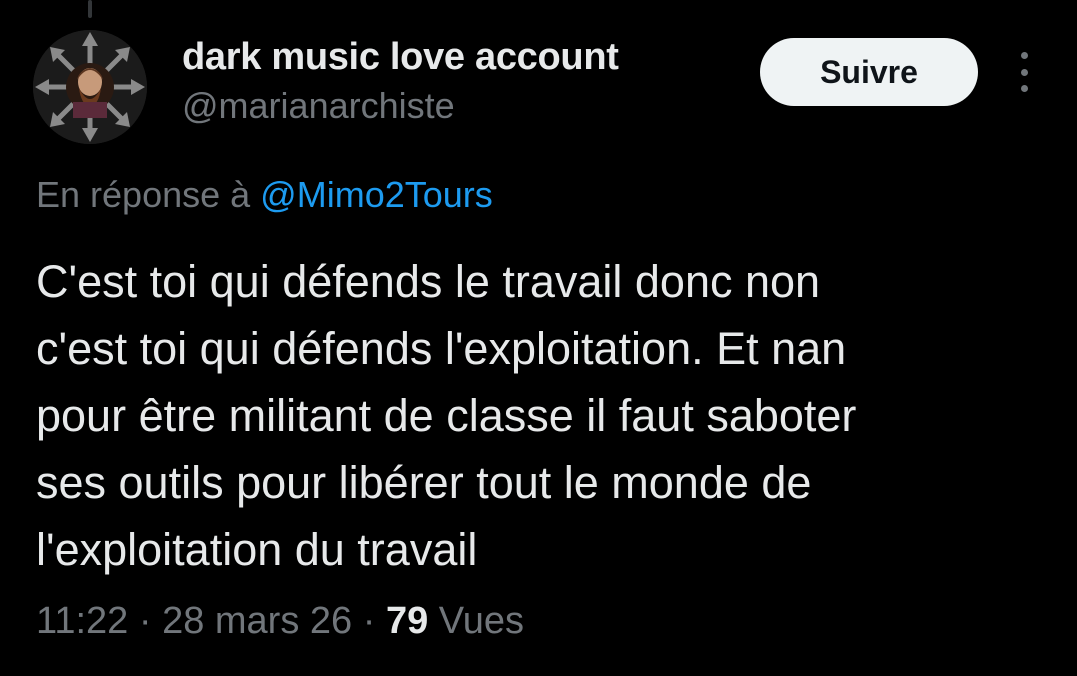 This screenshot has width=1077, height=676. What do you see at coordinates (257, 621) in the screenshot?
I see `tweet-date: 28 mars 26` at bounding box center [257, 621].